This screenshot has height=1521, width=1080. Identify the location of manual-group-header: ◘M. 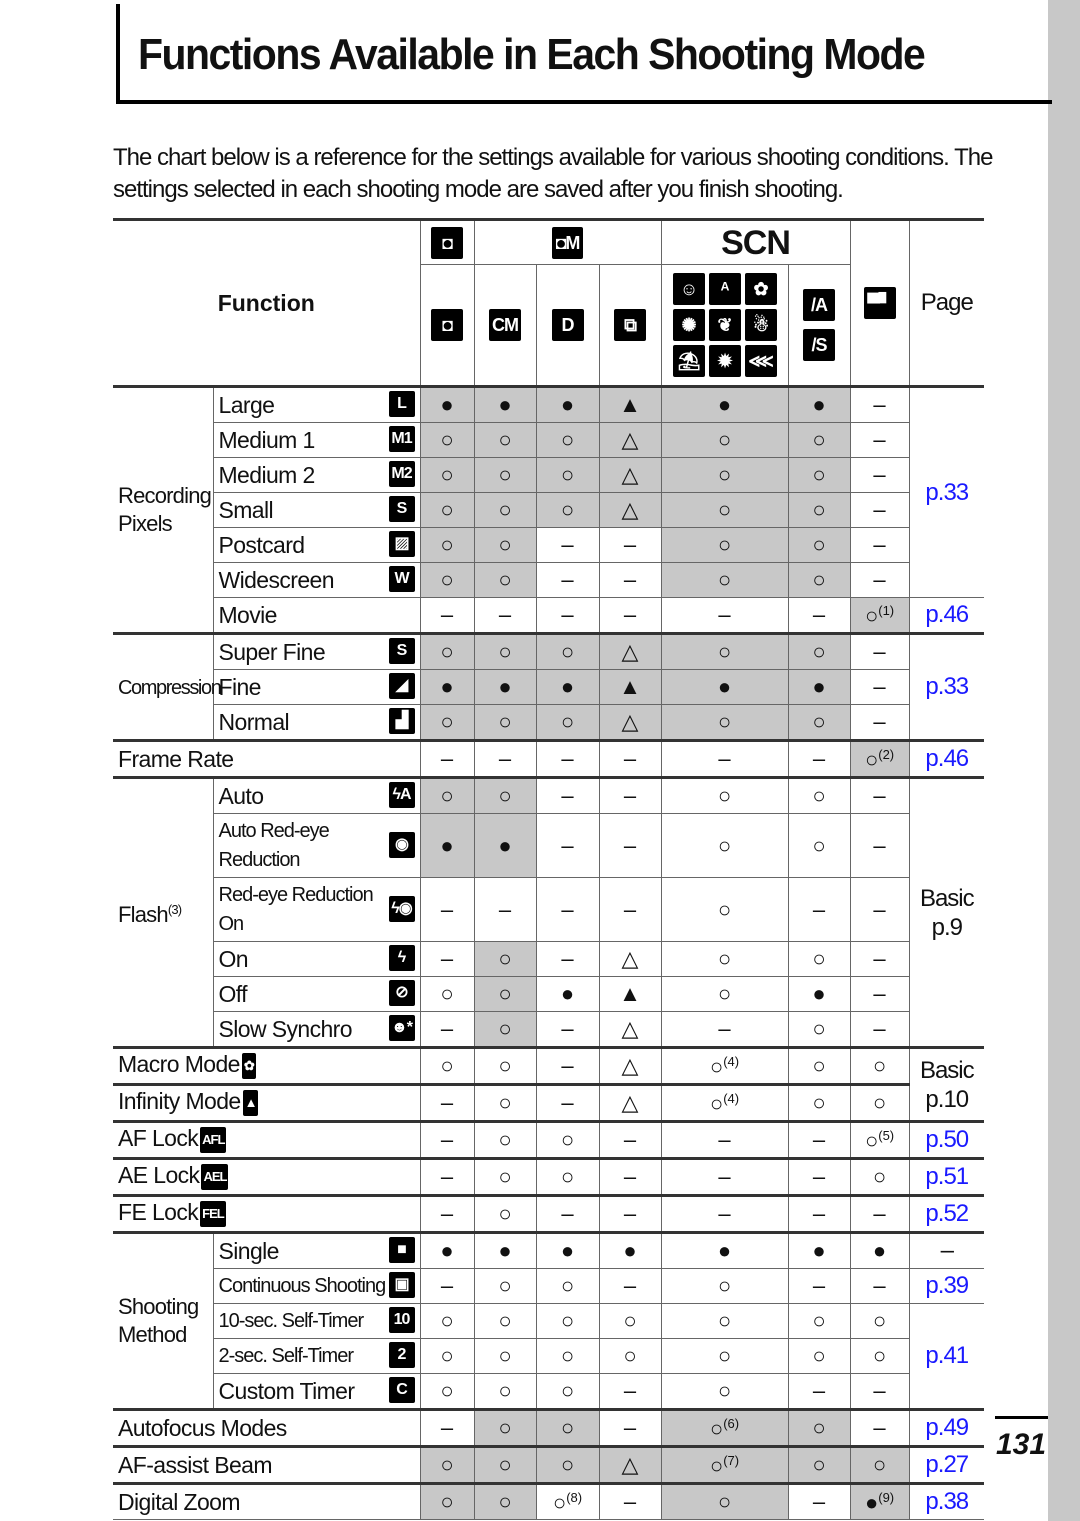
(567, 241).